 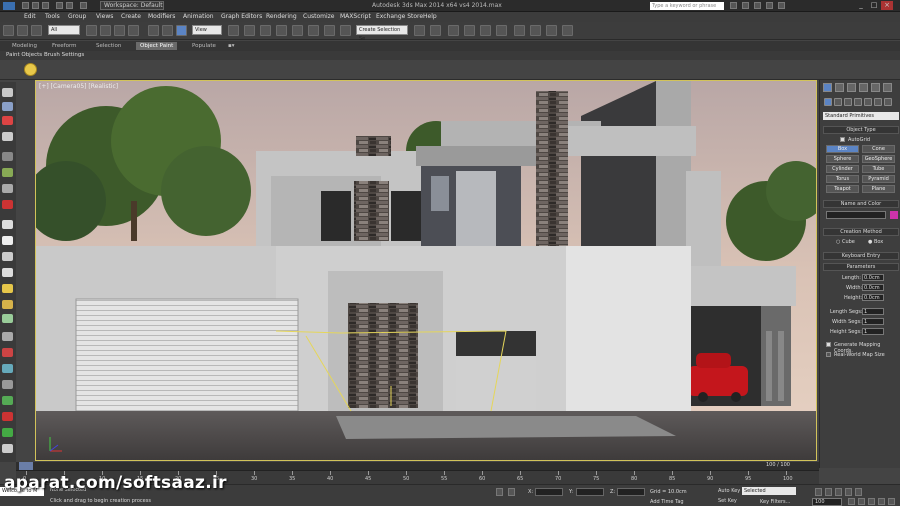 What do you see at coordinates (265, 30) in the screenshot?
I see `keyboard-shortcut-icon` at bounding box center [265, 30].